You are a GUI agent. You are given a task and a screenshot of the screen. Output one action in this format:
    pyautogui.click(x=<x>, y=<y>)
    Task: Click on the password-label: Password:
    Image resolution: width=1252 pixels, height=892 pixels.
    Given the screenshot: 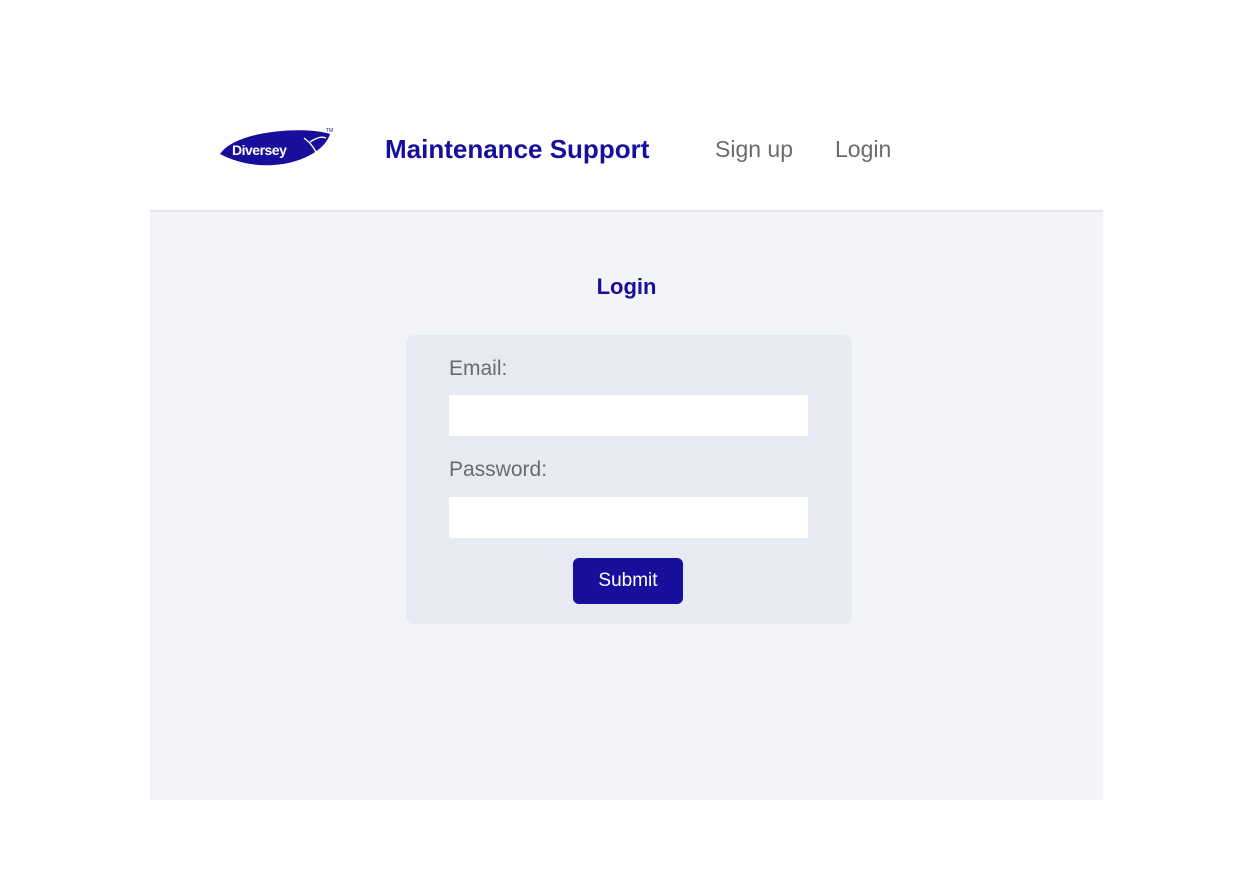 What is the action you would take?
    pyautogui.click(x=498, y=469)
    